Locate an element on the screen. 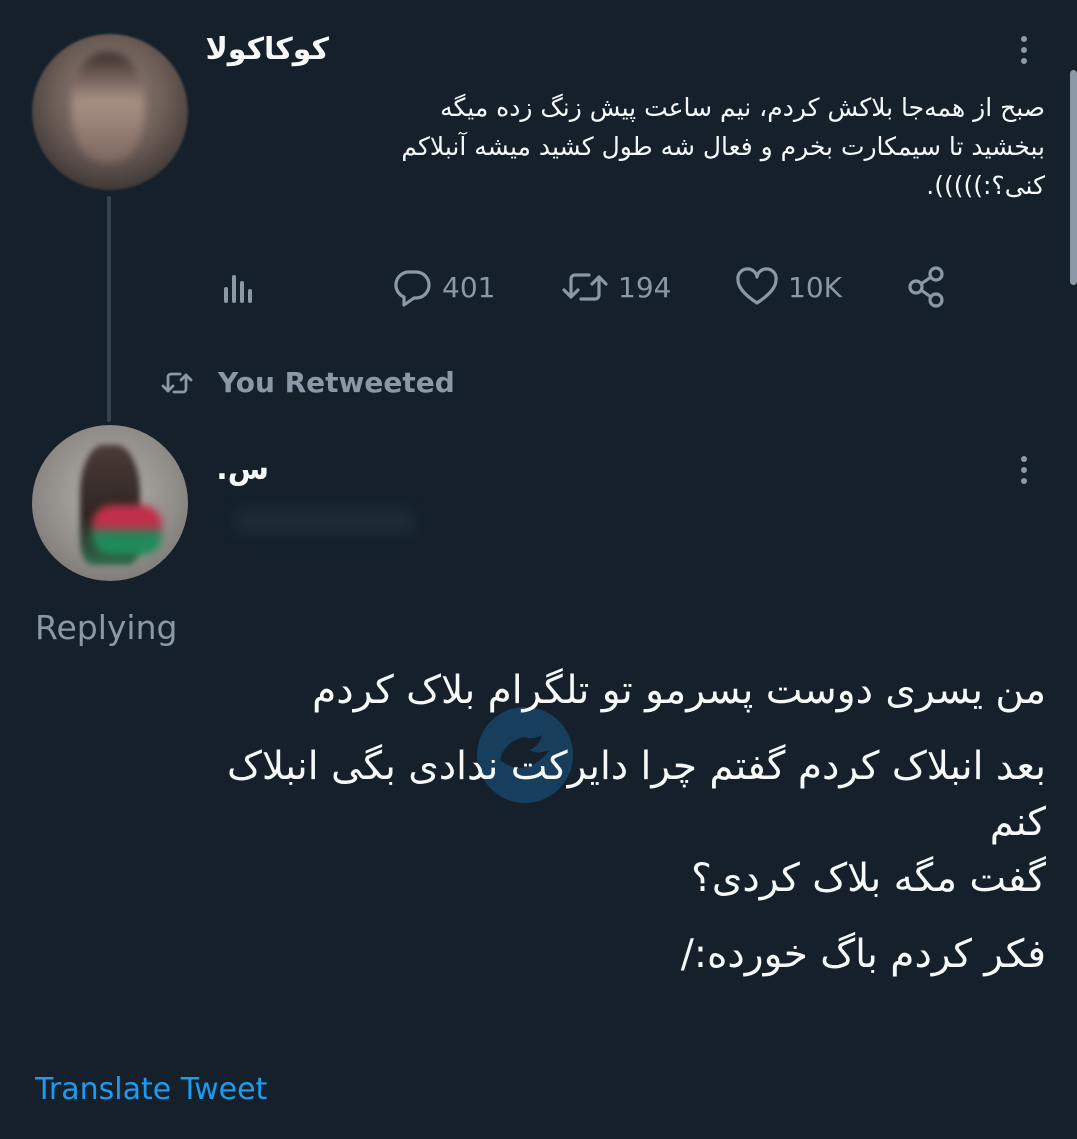 Image resolution: width=1077 pixels, height=1139 pixels. reply-button: 401 is located at coordinates (442, 287).